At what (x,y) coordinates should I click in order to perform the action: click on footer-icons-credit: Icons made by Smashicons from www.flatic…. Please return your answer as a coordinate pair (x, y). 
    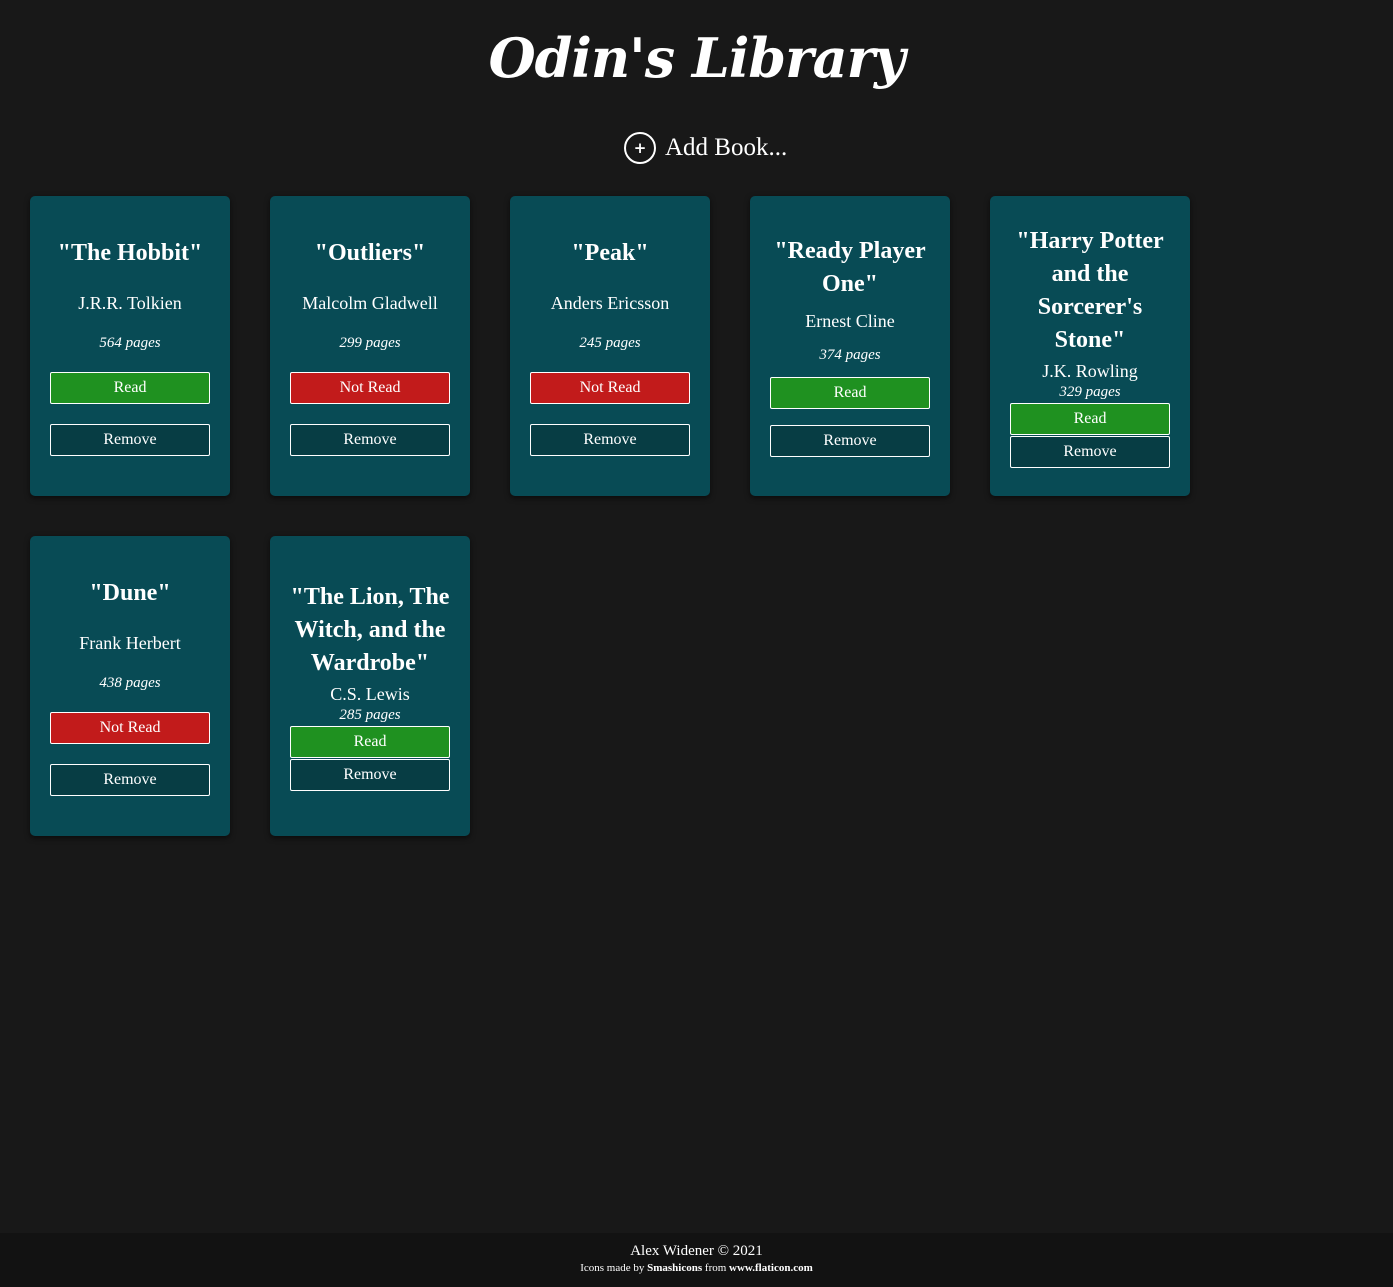
    Looking at the image, I should click on (696, 1268).